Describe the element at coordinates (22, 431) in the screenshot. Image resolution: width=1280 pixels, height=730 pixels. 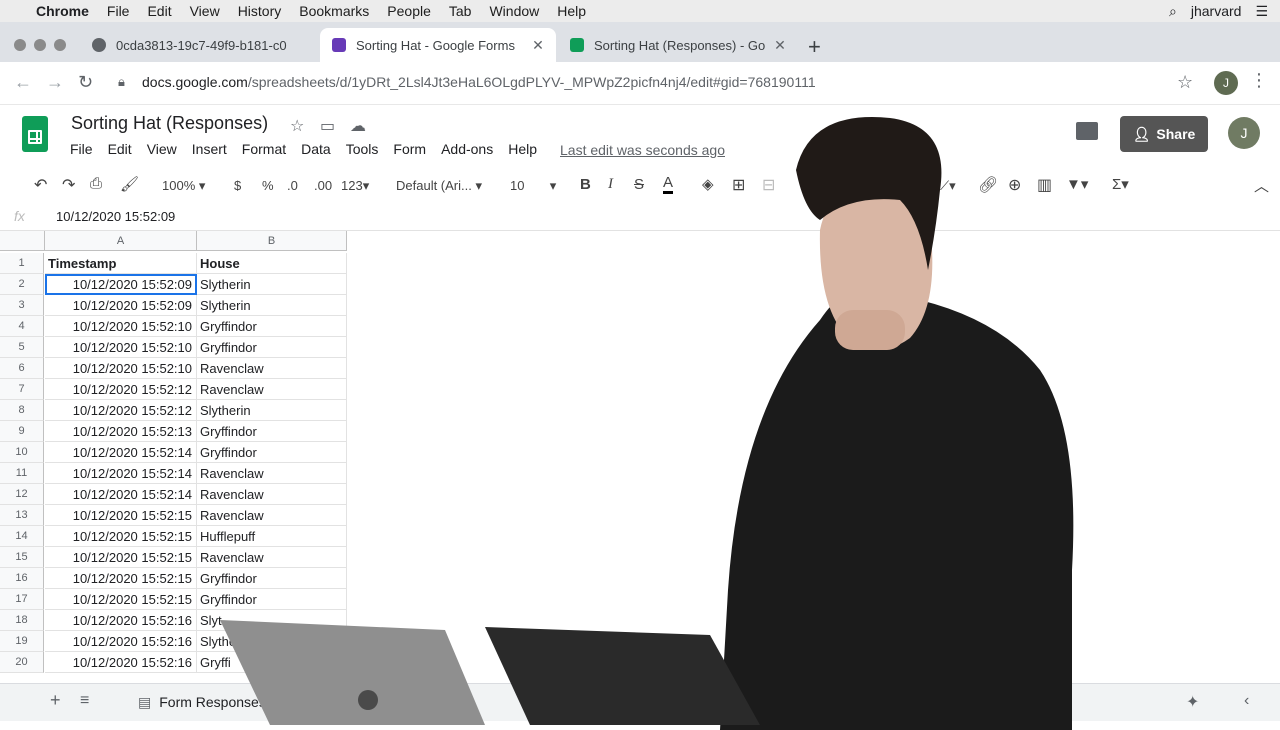
I see `row-header: 9` at that location.